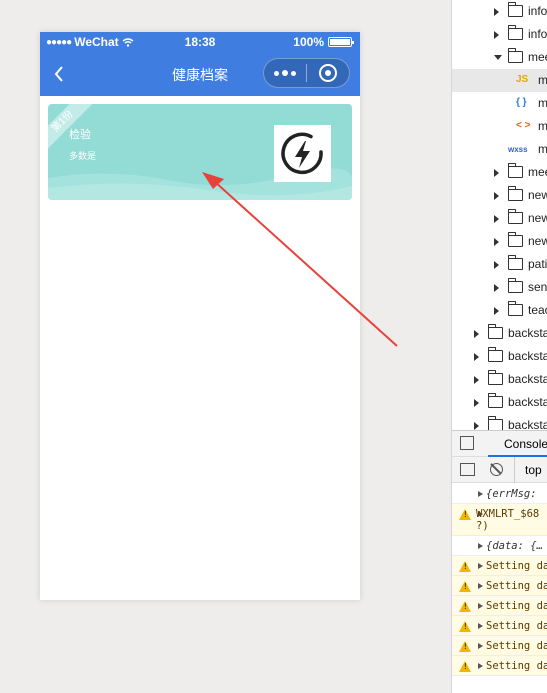 This screenshot has height=693, width=547. Describe the element at coordinates (499, 546) in the screenshot. I see `console-log: {data` at that location.